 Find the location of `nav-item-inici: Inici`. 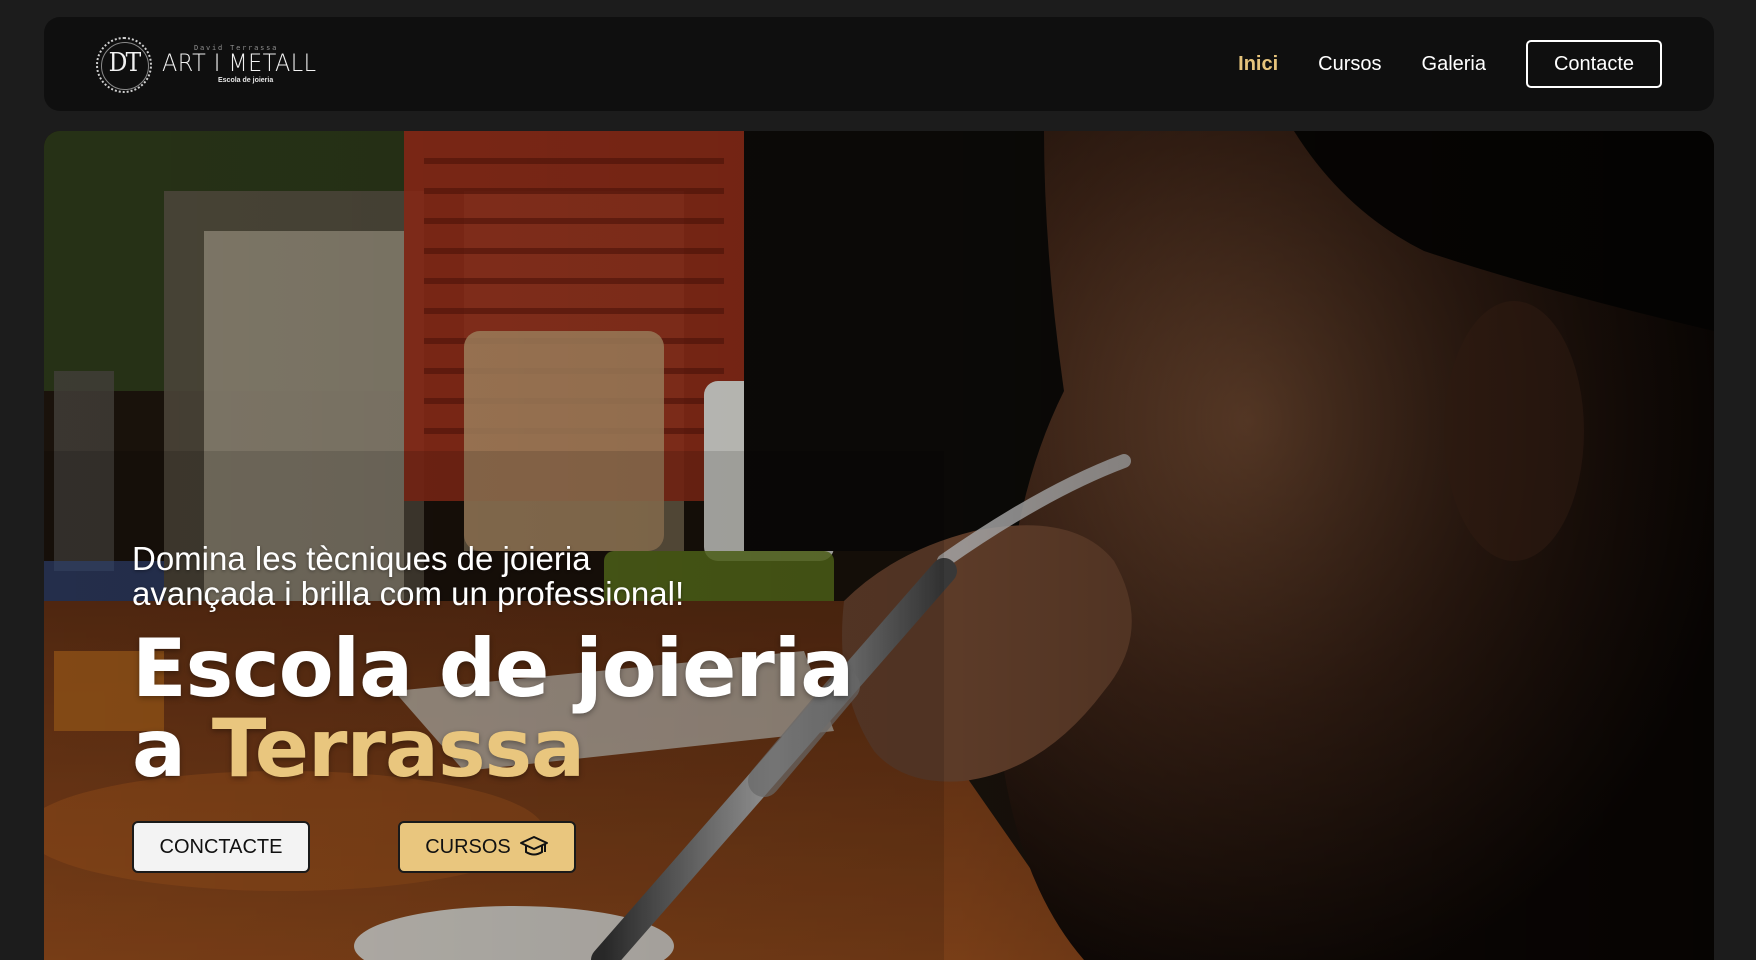

nav-item-inici: Inici is located at coordinates (1258, 64).